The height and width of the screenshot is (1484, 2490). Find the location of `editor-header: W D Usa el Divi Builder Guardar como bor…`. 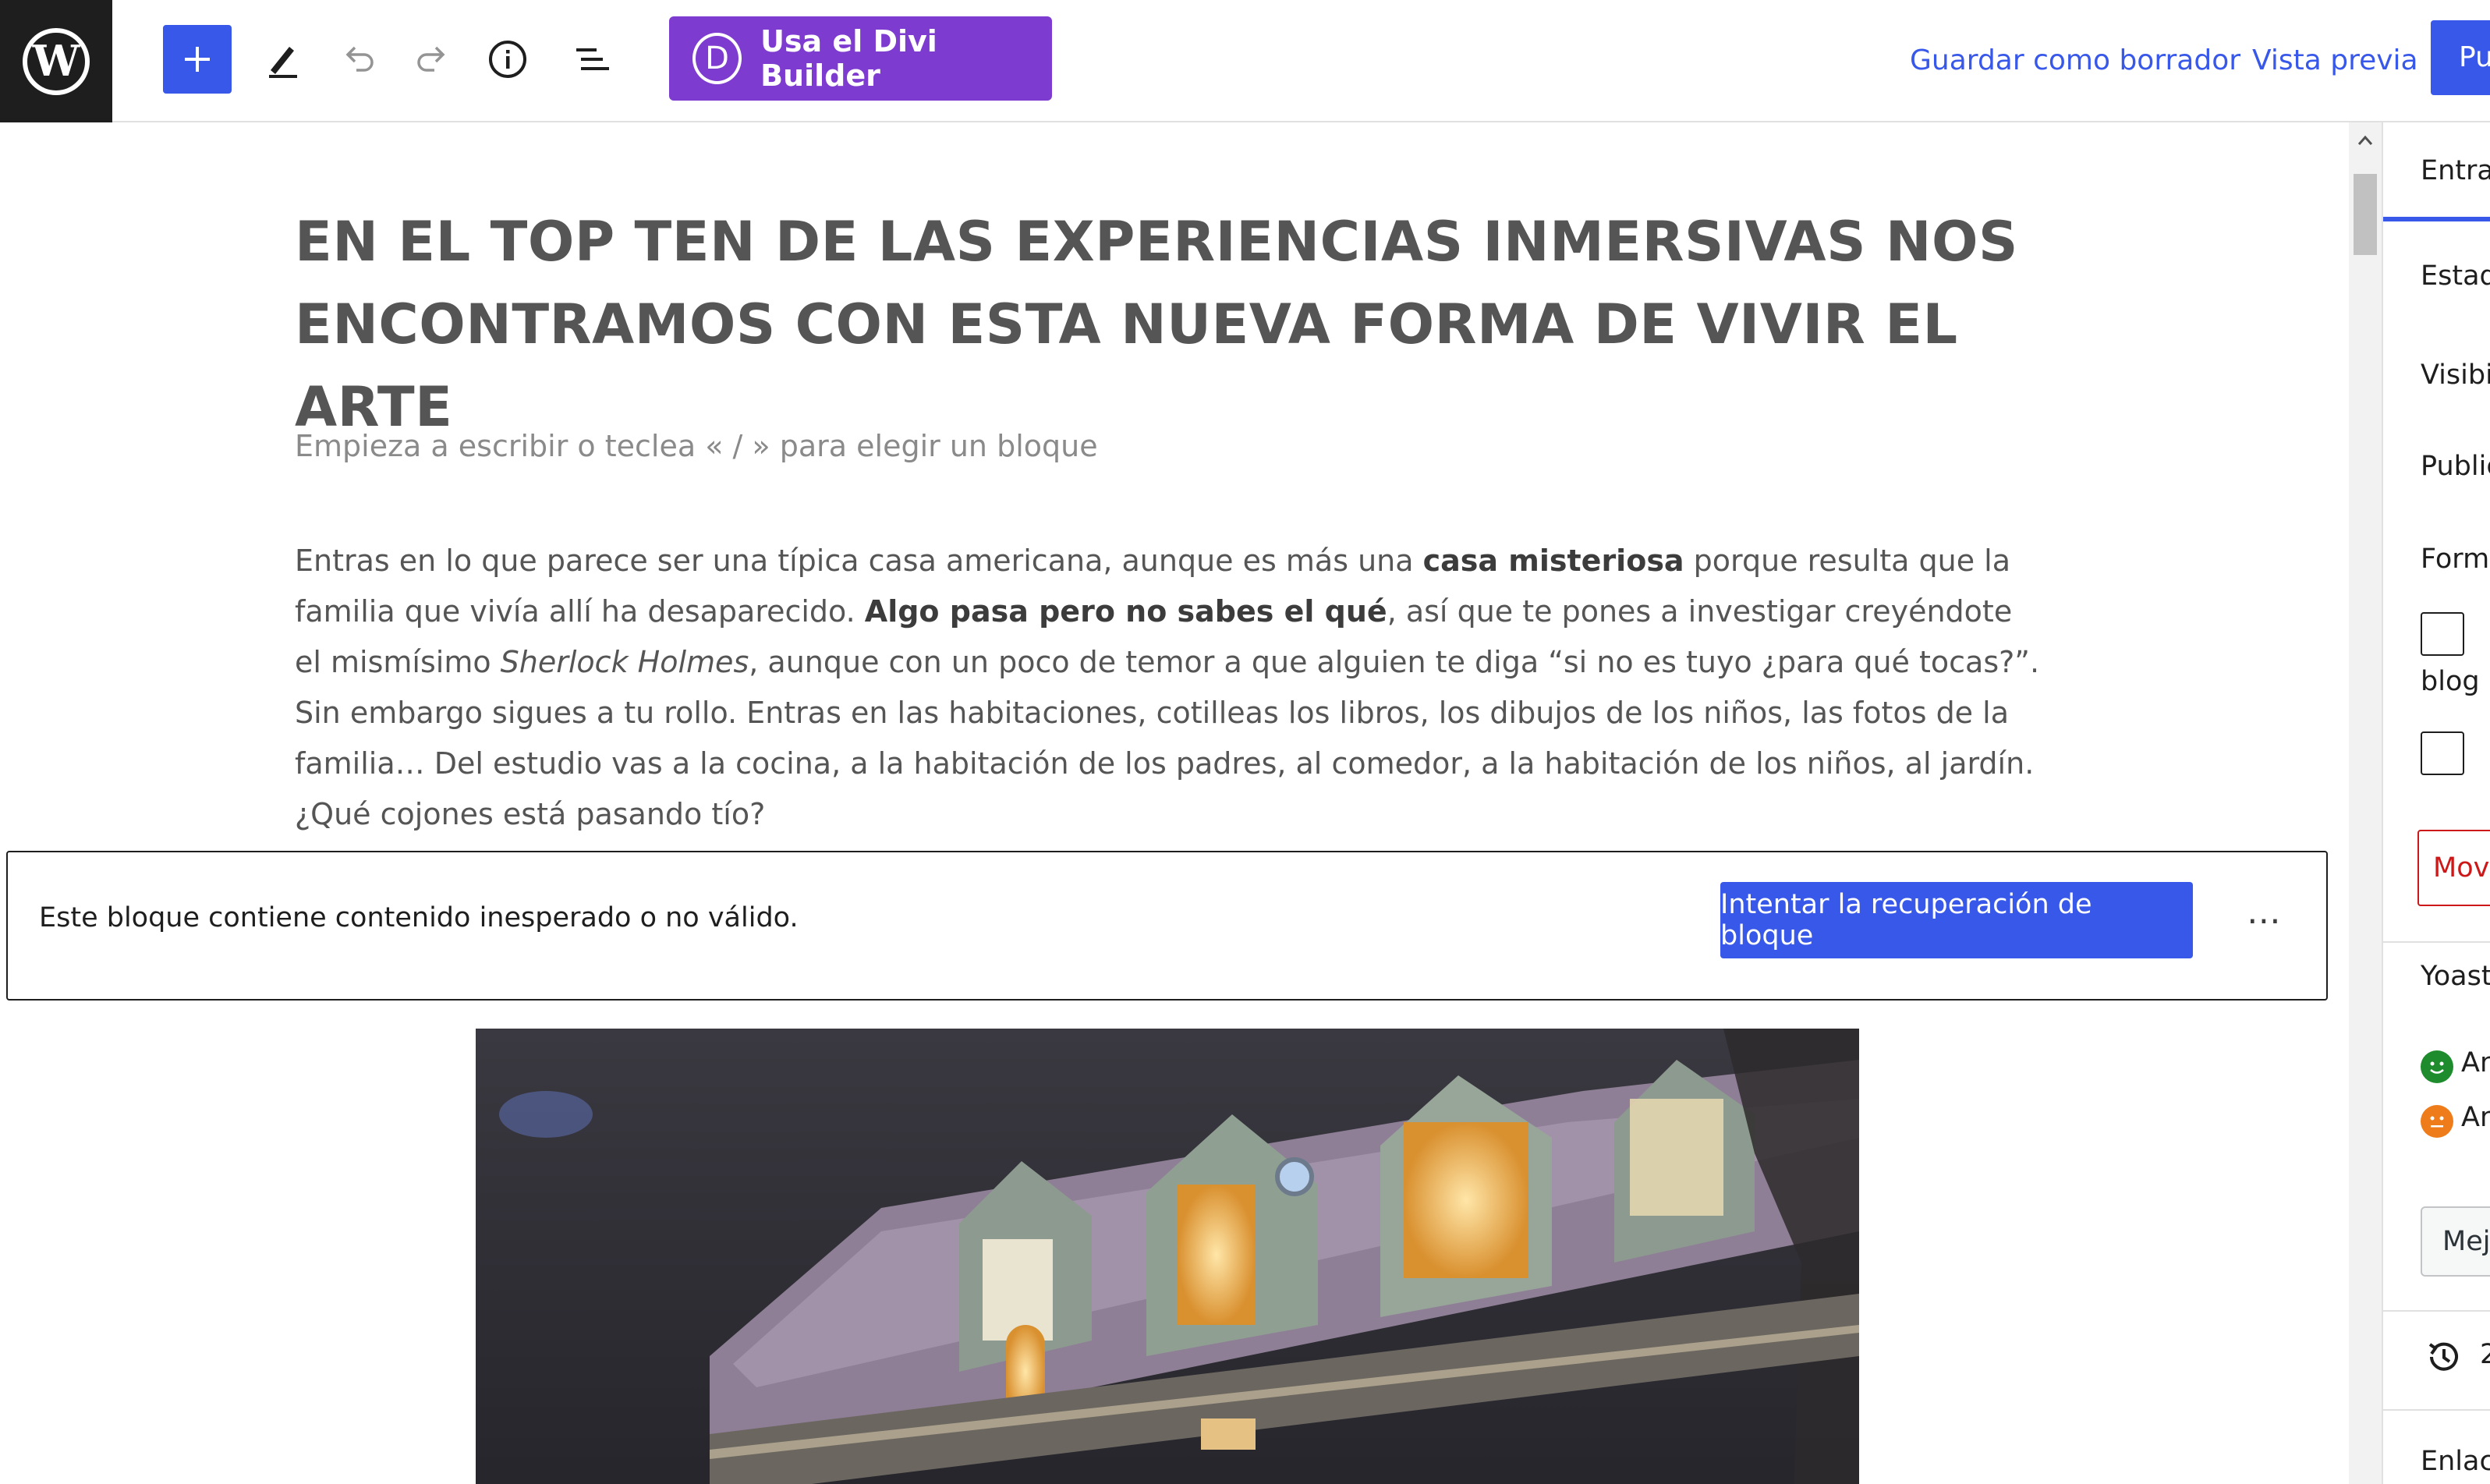

editor-header: W D Usa el Divi Builder Guardar como bor… is located at coordinates (1245, 61).